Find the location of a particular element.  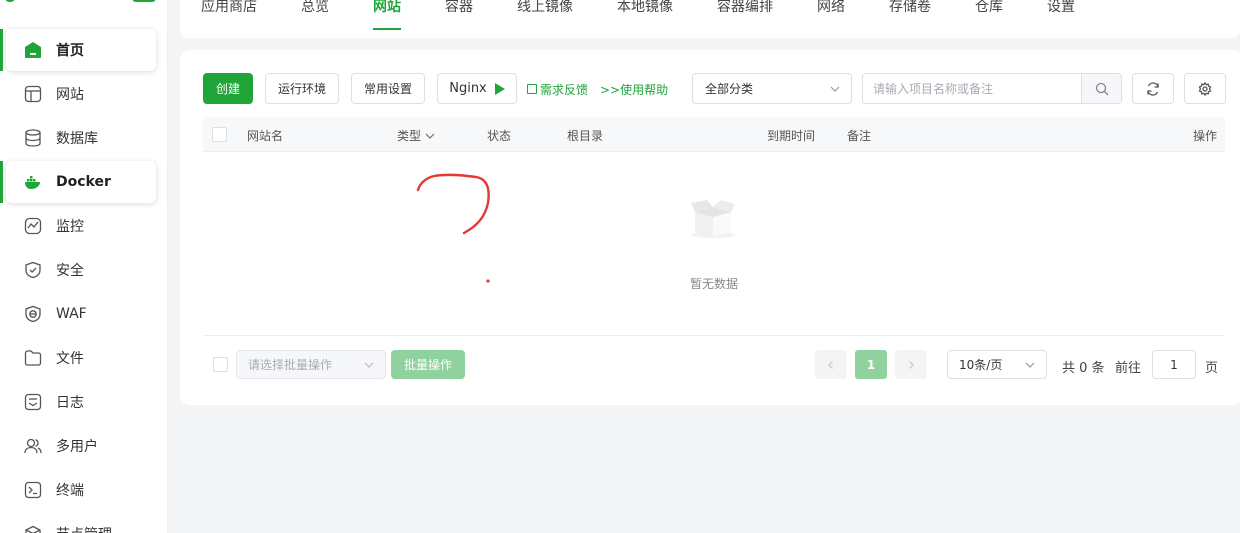

search-box is located at coordinates (992, 88).